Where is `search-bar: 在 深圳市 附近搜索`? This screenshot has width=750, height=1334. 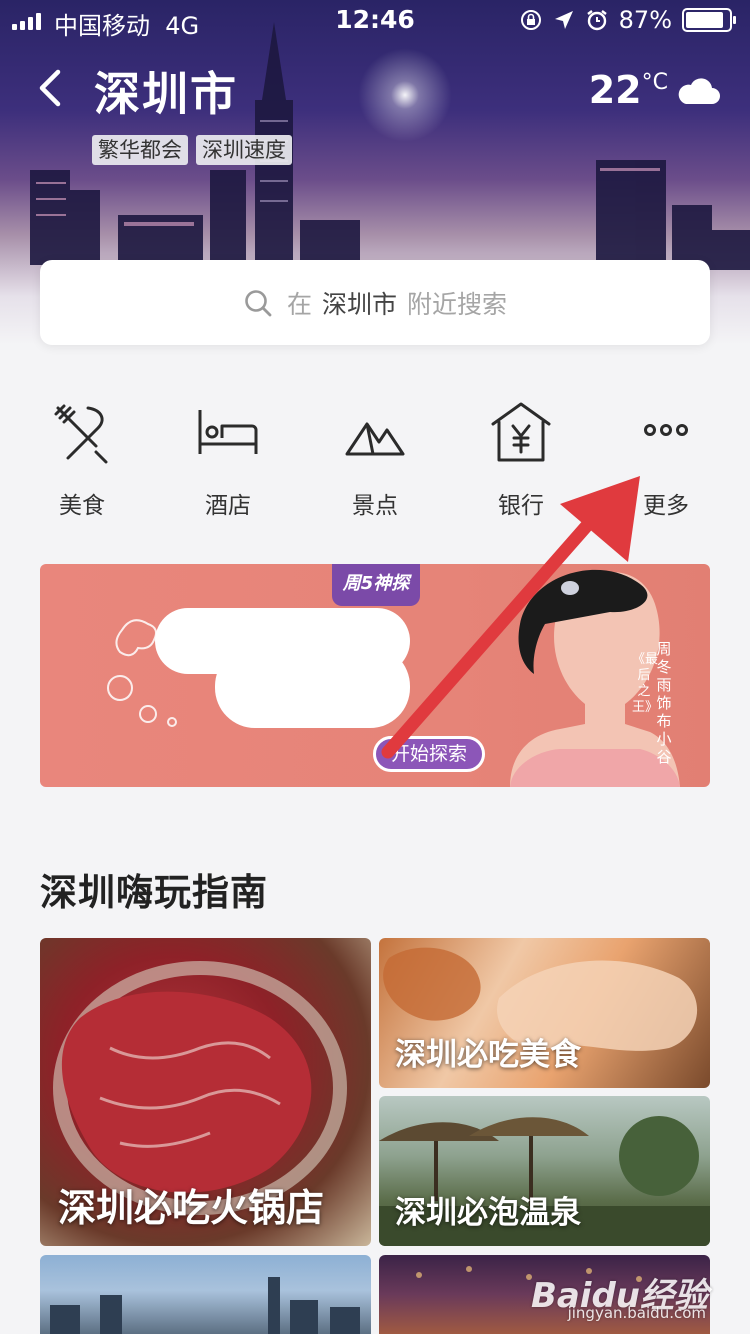 search-bar: 在 深圳市 附近搜索 is located at coordinates (375, 302).